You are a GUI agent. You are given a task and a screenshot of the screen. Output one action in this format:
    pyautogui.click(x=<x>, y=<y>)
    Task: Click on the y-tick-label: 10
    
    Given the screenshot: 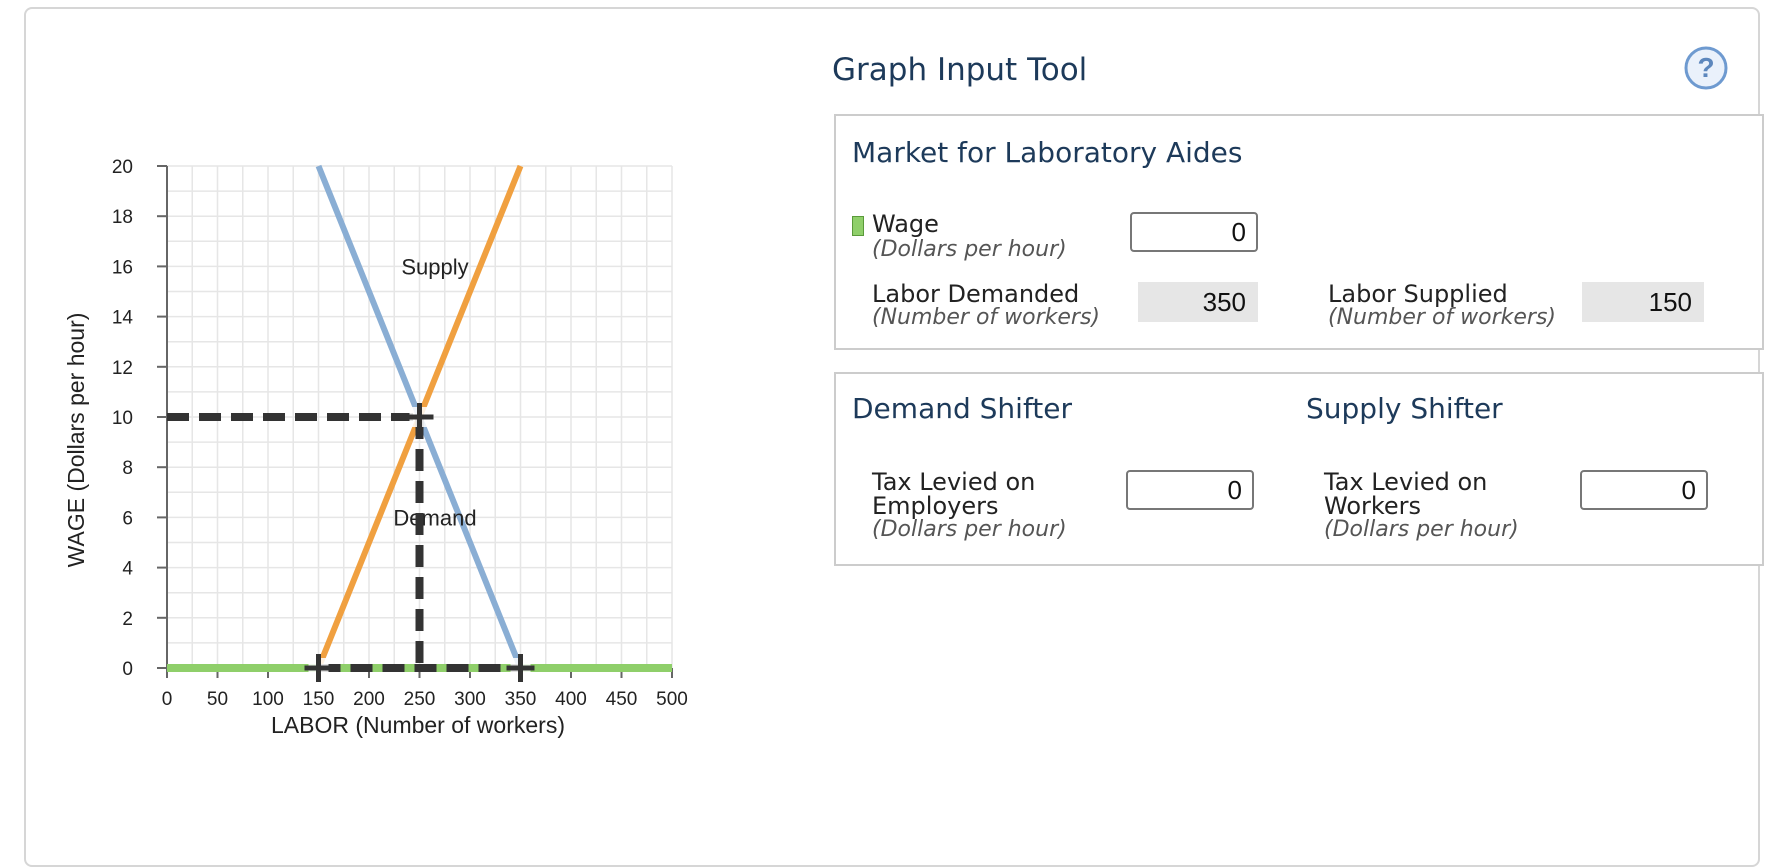 What is the action you would take?
    pyautogui.click(x=122, y=418)
    